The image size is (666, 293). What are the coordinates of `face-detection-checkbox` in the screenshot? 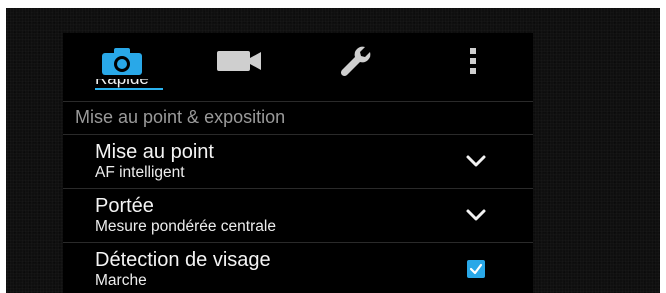 It's located at (476, 269).